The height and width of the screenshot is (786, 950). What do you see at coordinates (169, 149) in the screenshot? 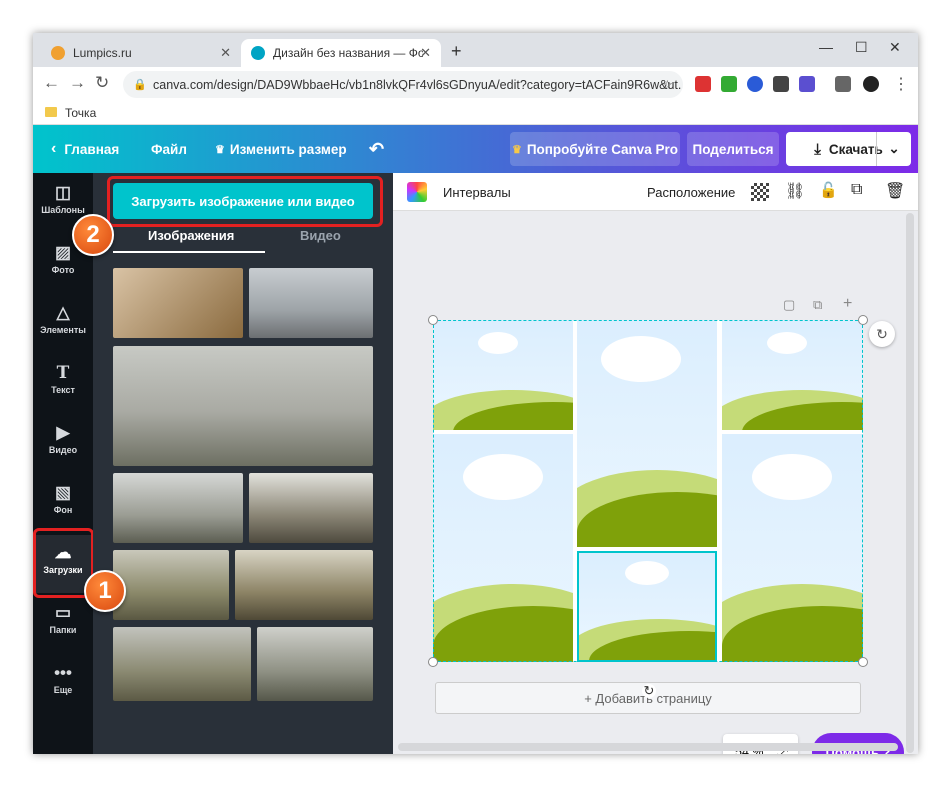
I see `file-menu-button: Файл` at bounding box center [169, 149].